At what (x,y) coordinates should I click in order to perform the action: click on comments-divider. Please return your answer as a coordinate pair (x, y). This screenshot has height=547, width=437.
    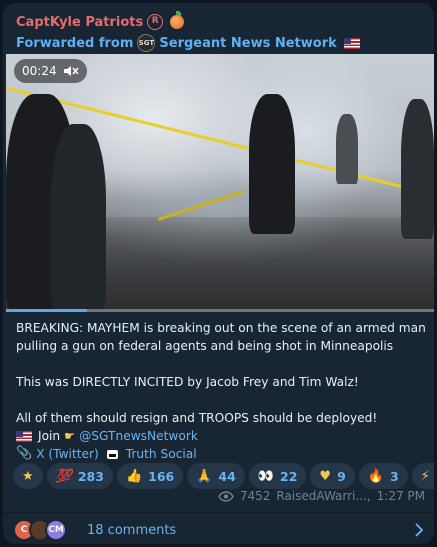
    Looking at the image, I should click on (218, 512).